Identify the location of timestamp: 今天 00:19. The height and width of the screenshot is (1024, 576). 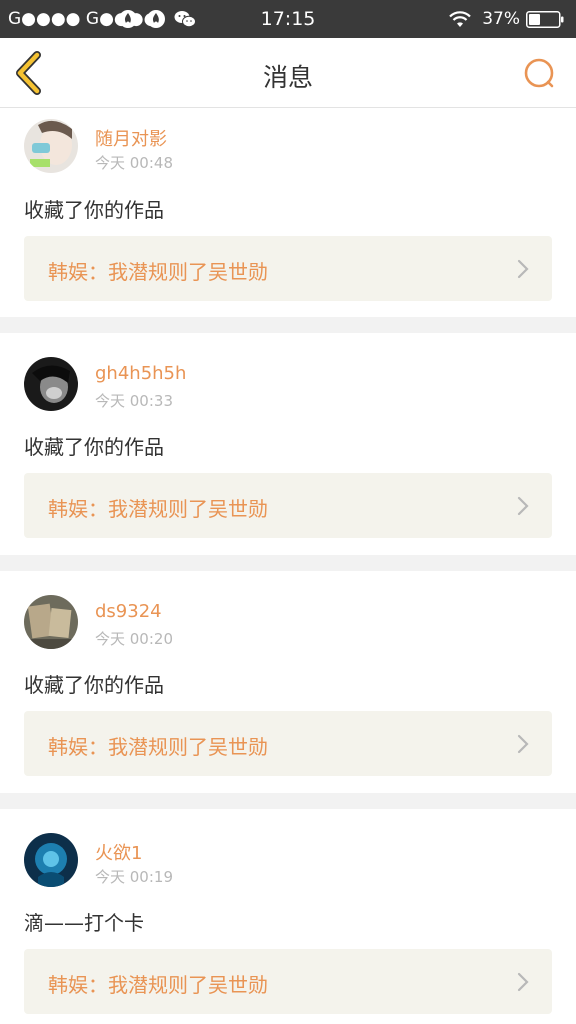
(134, 877).